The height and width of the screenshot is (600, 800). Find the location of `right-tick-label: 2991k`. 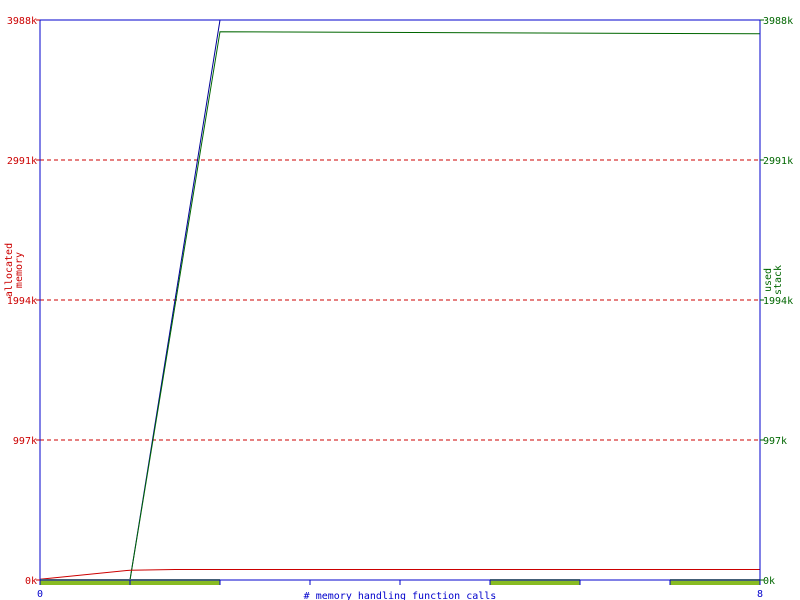

right-tick-label: 2991k is located at coordinates (778, 161).